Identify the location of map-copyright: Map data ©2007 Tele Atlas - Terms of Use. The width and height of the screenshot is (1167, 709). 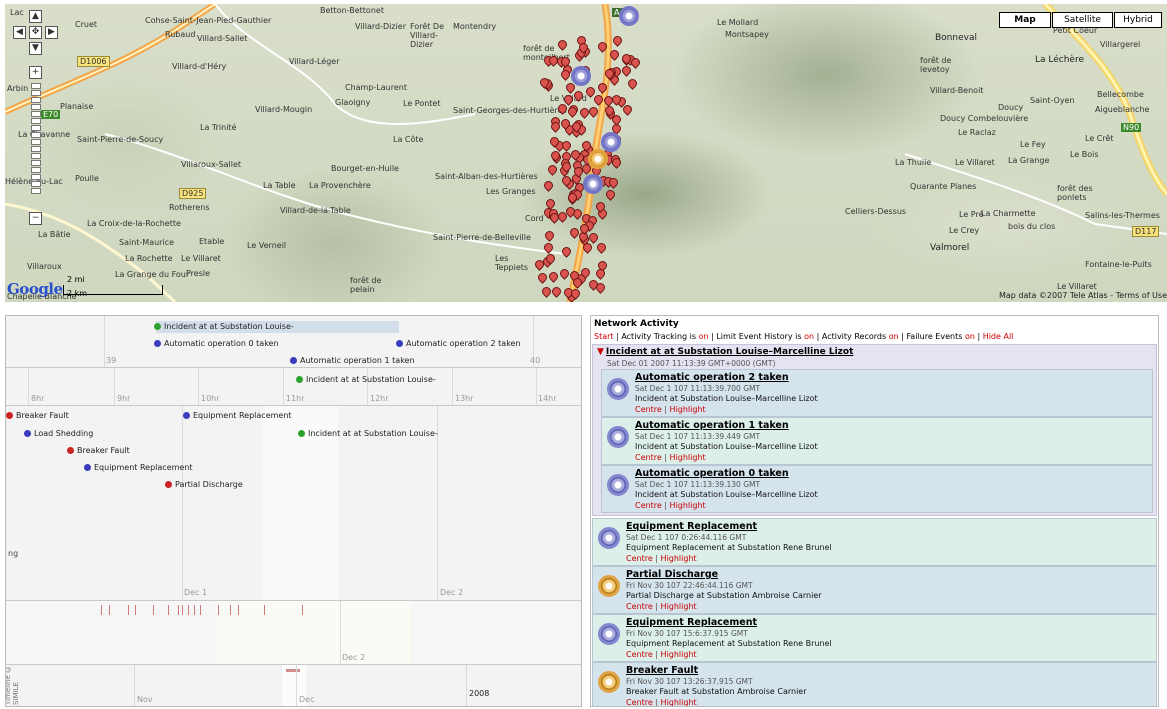
(1083, 295).